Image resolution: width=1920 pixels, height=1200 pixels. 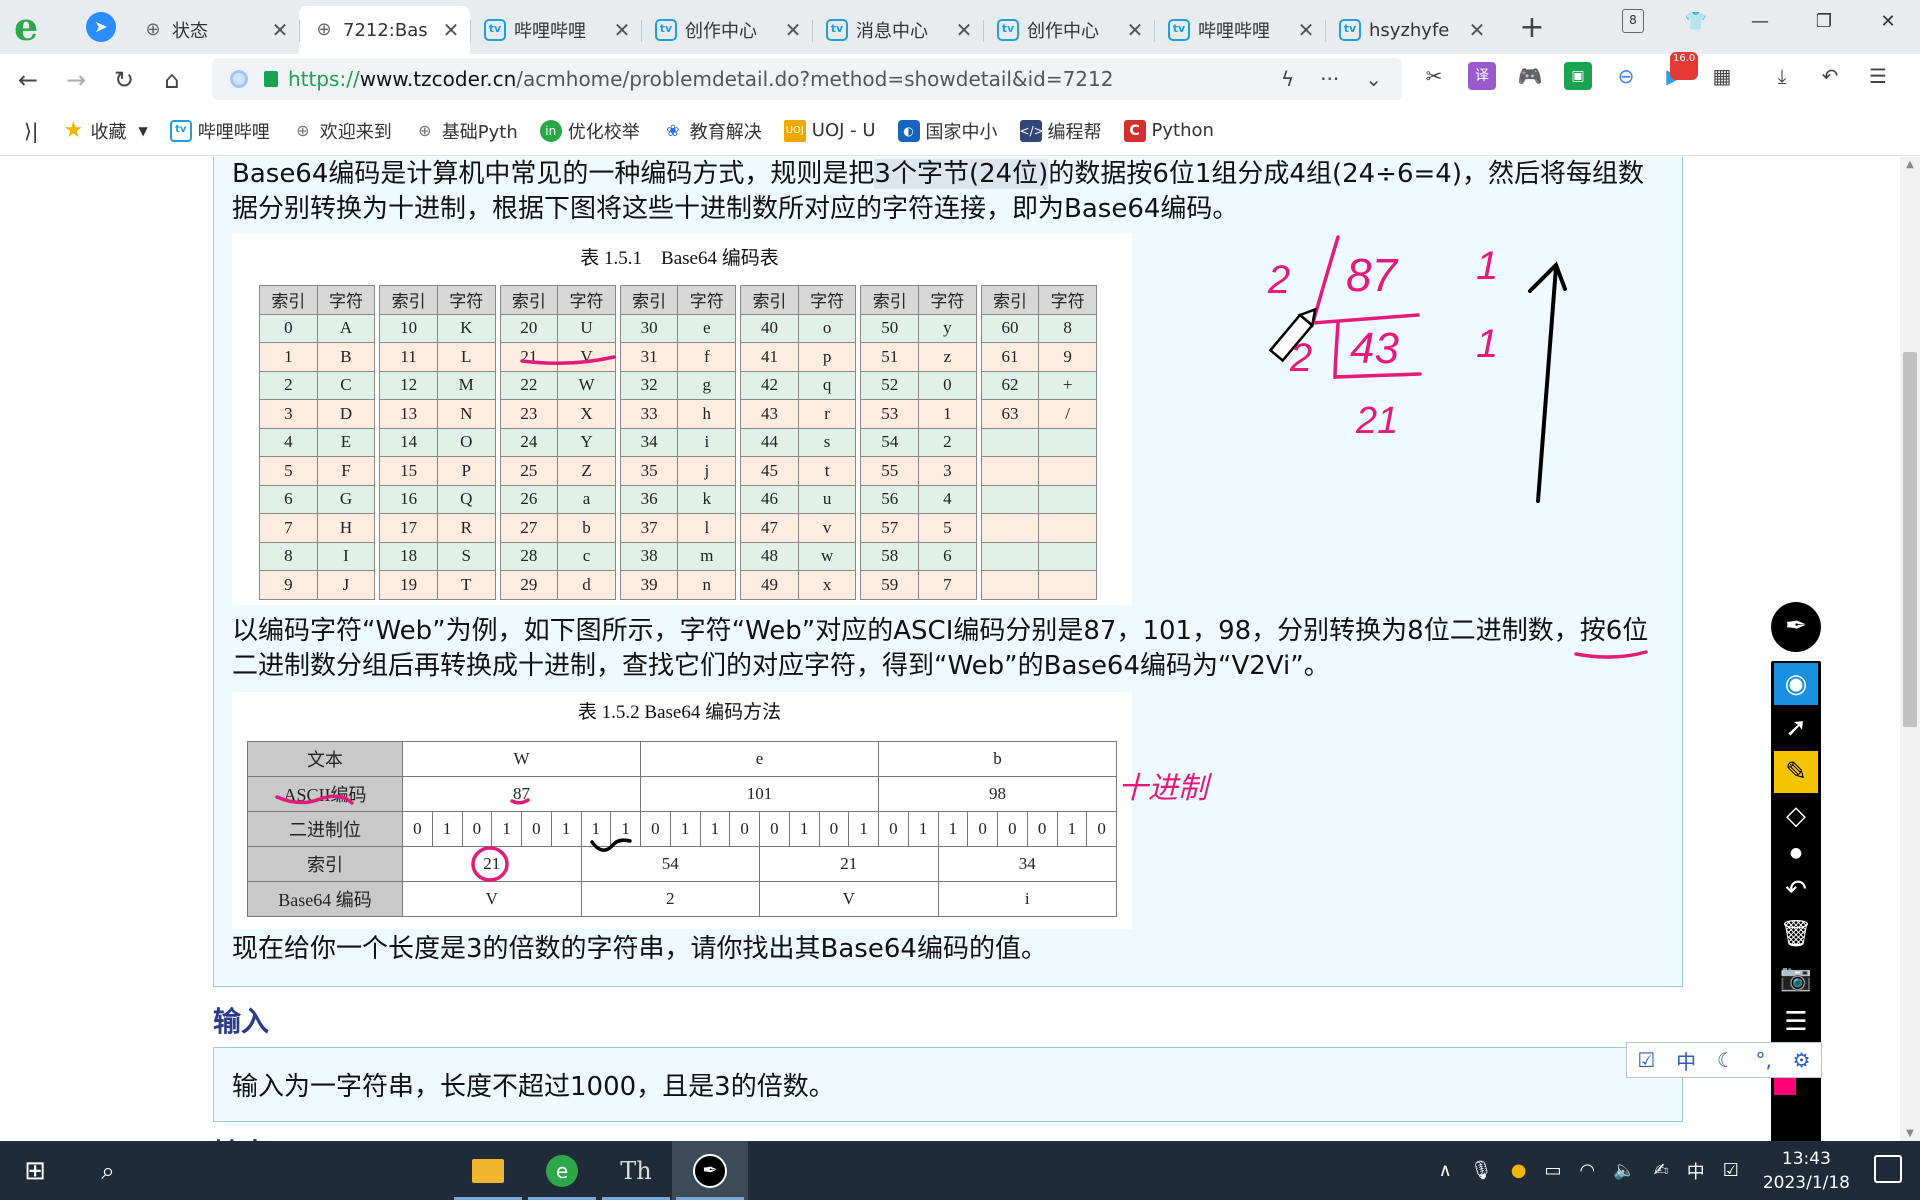 I want to click on taskbar-pen-app: ✒, so click(x=710, y=1170).